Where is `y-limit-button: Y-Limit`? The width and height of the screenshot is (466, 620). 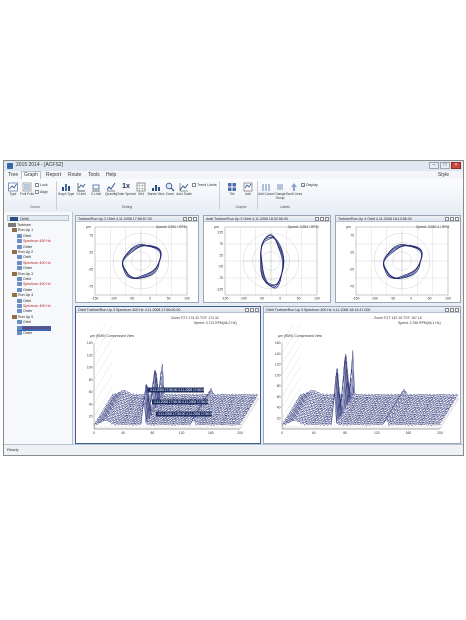 y-limit-button: Y-Limit is located at coordinates (81, 192).